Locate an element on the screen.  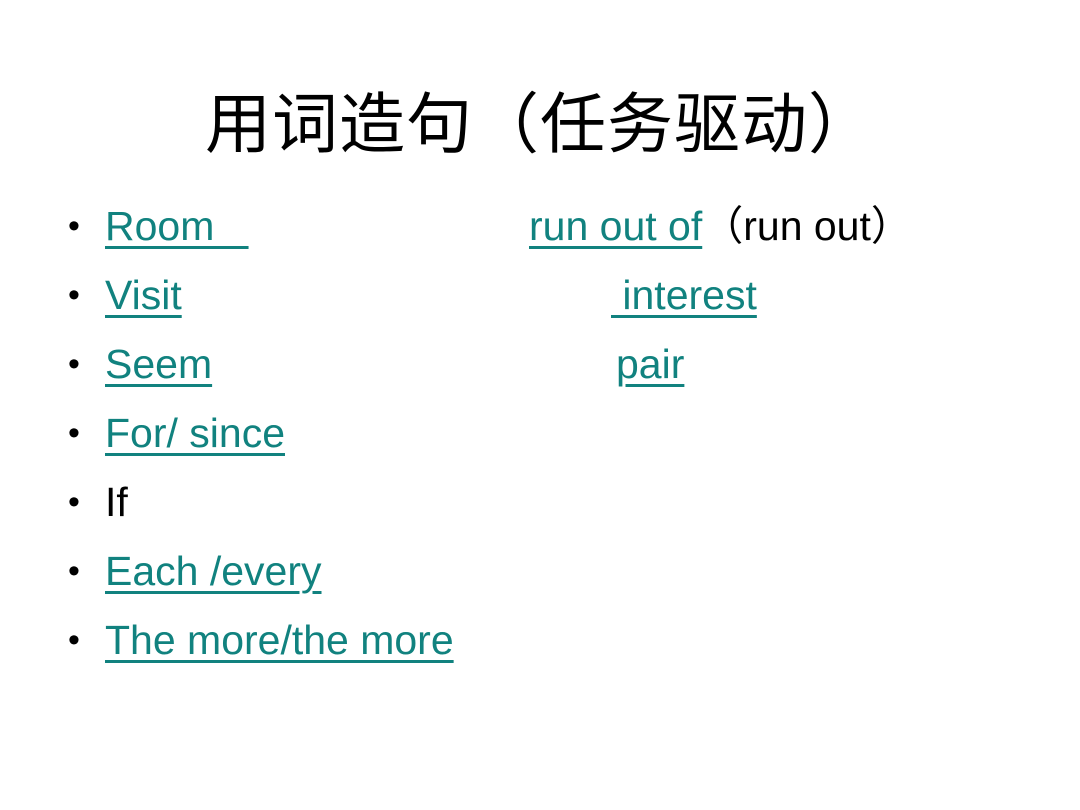
vocabulary-term: For/ since is located at coordinates (195, 433).